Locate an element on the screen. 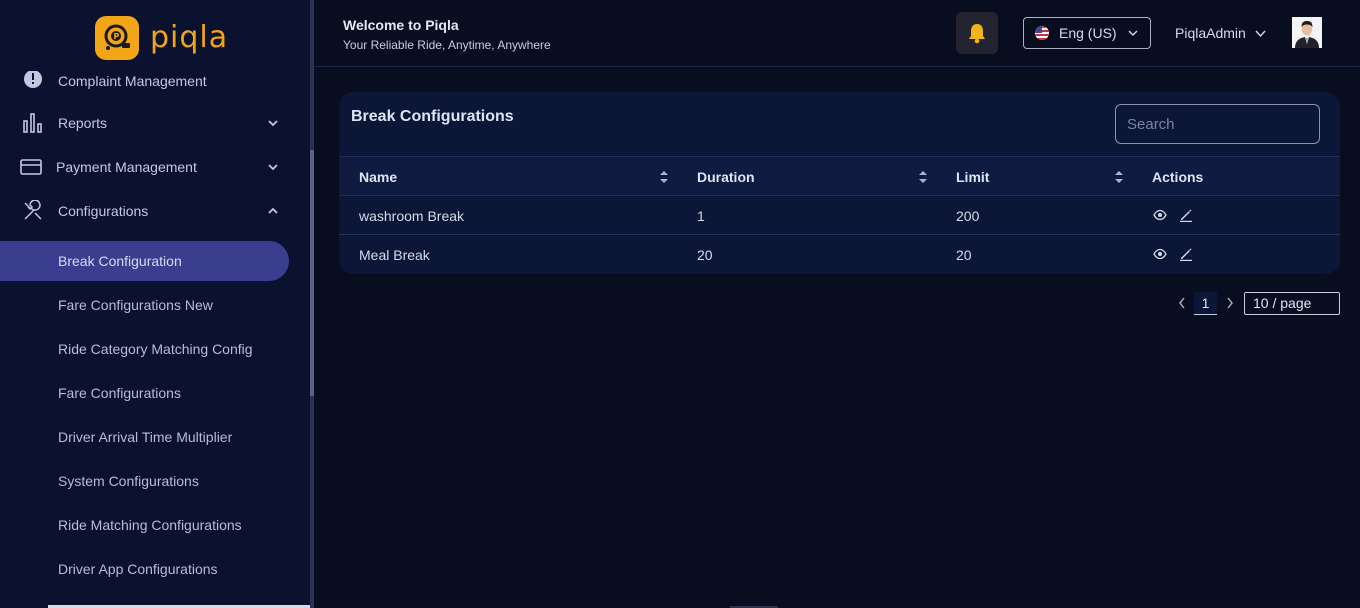 This screenshot has width=1360, height=608. table-row: washroom Break 1 200 is located at coordinates (839, 215).